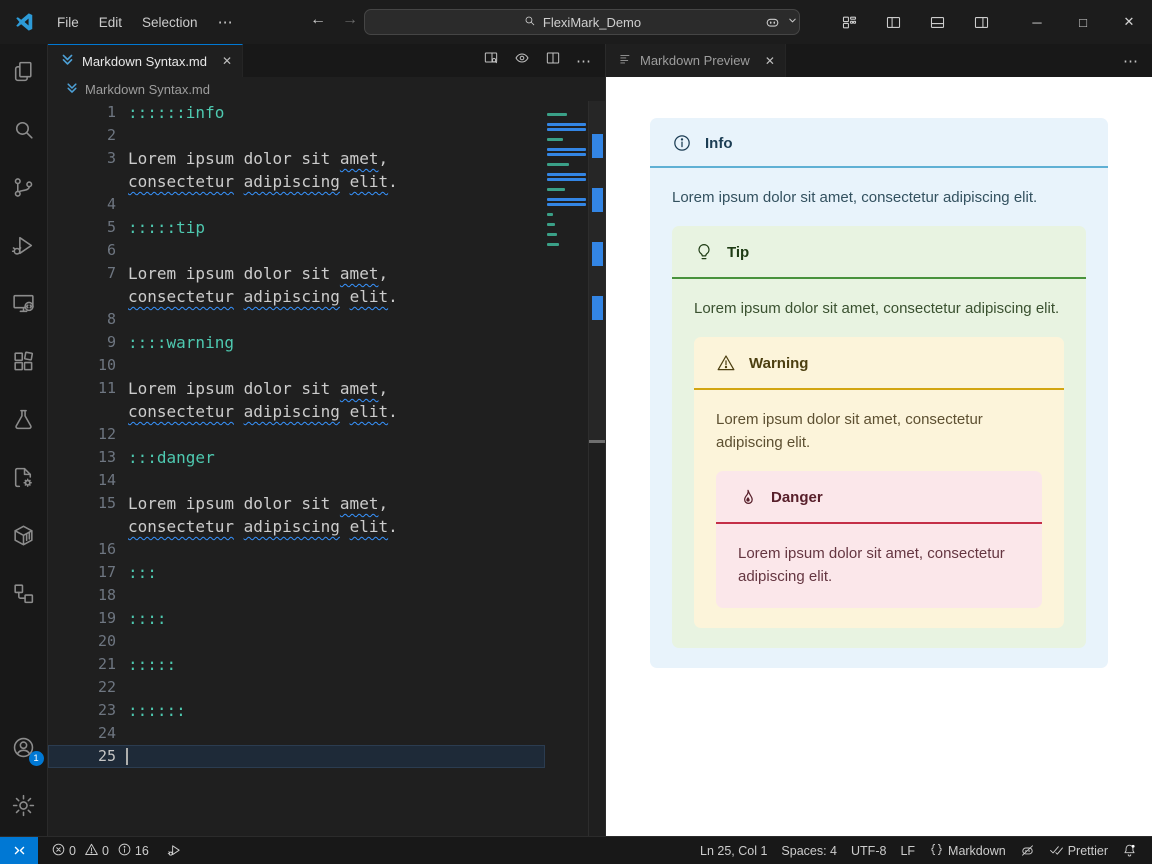 The image size is (1152, 864). Describe the element at coordinates (296, 273) in the screenshot. I see `editor-line: 7 Lorem ipsum dolor sit amet,` at that location.